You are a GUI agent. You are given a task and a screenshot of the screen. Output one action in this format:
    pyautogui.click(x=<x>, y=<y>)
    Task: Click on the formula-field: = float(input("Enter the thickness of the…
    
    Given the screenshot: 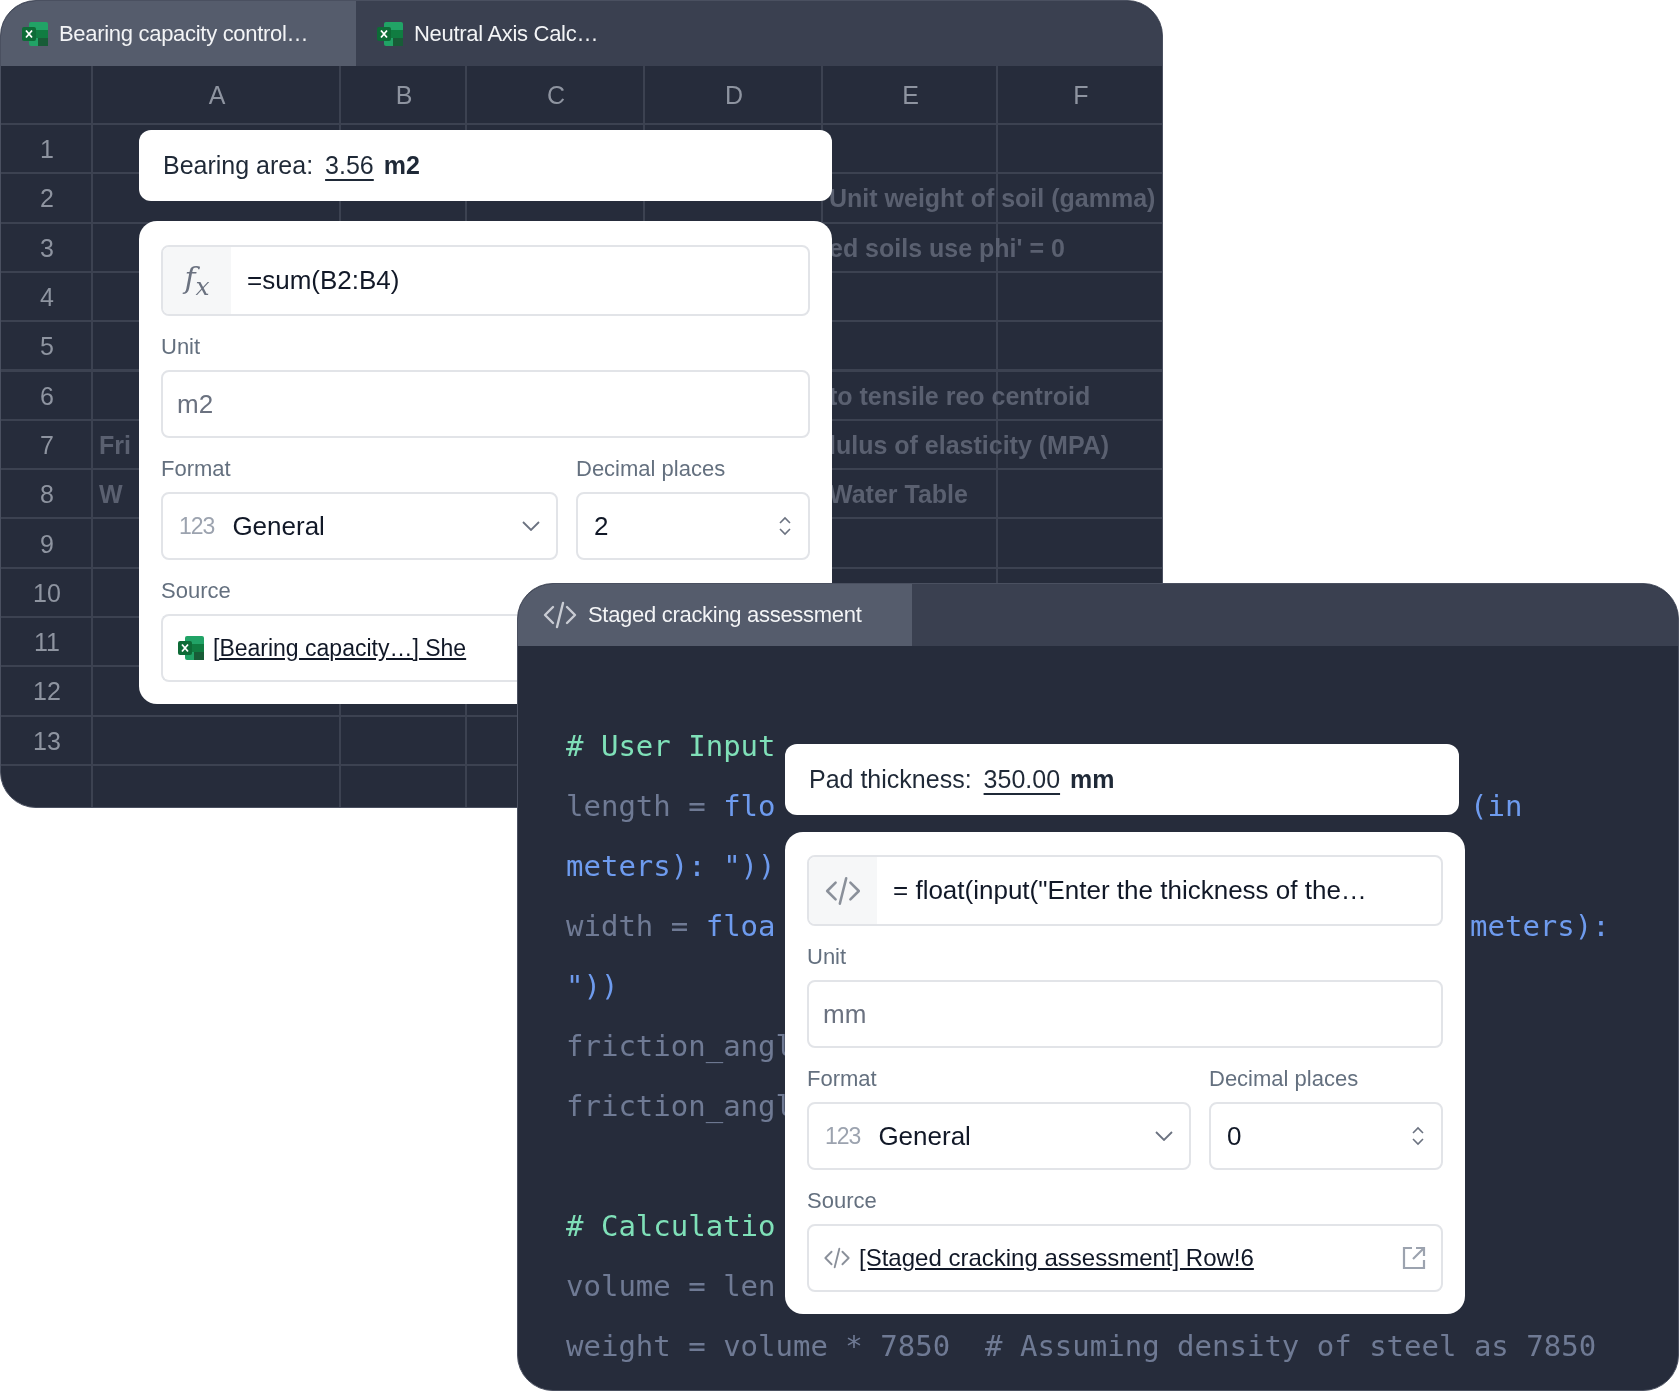 What is the action you would take?
    pyautogui.click(x=1125, y=890)
    